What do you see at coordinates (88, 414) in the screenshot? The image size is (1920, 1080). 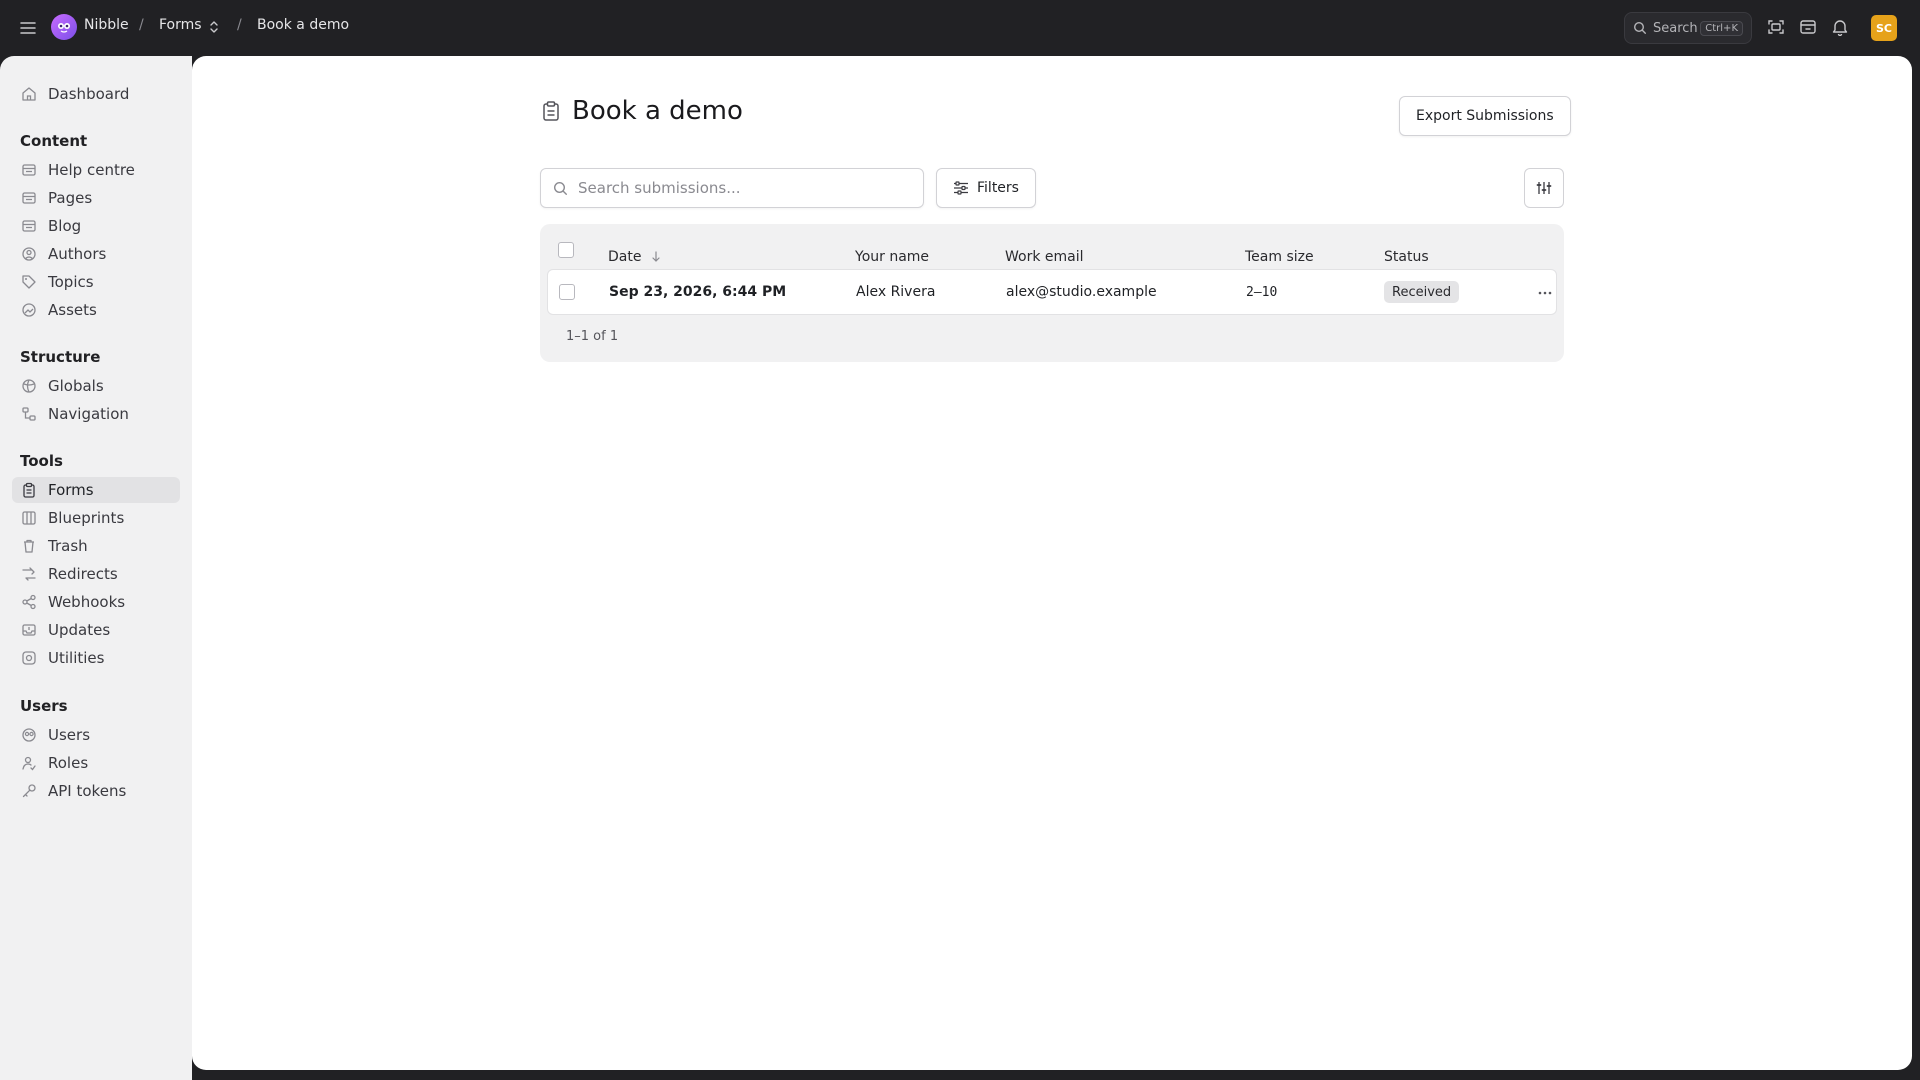 I see `sidebar-item-label: Navigation` at bounding box center [88, 414].